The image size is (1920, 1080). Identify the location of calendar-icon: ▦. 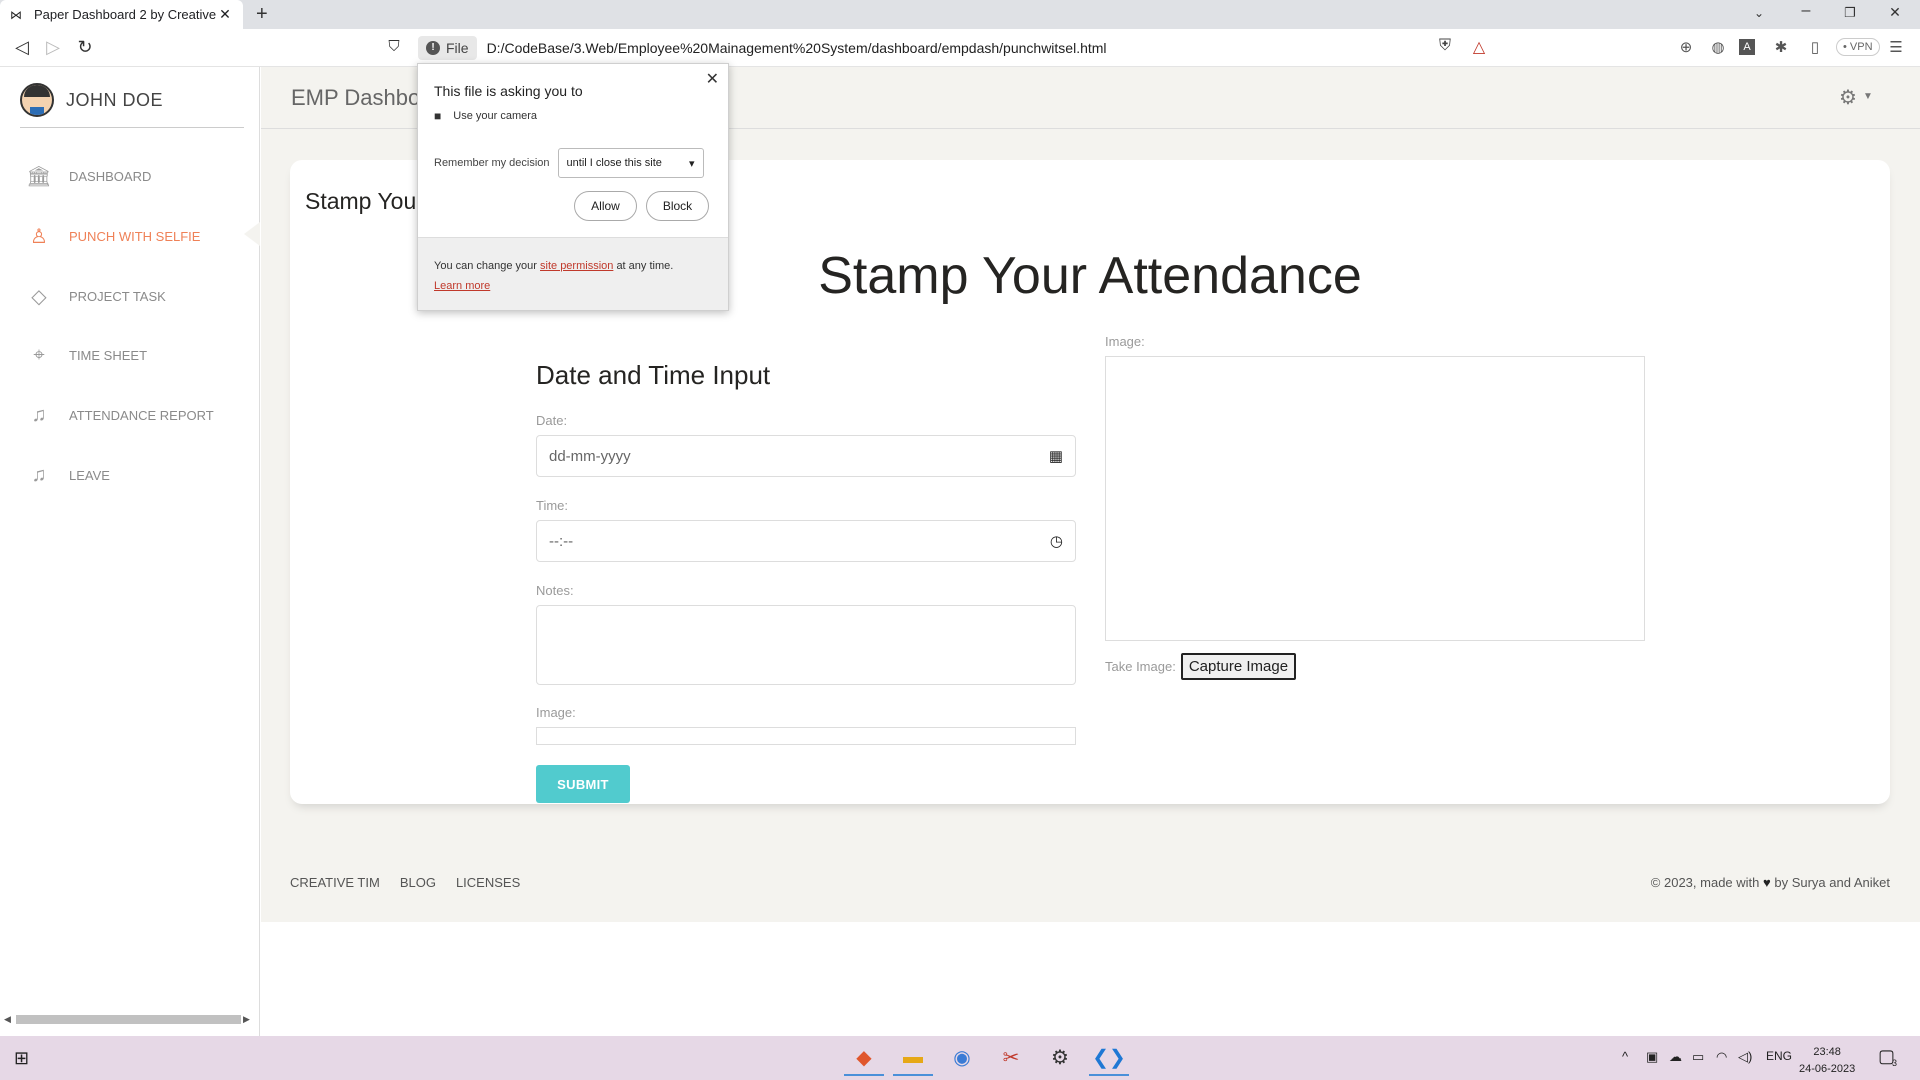
(1056, 456).